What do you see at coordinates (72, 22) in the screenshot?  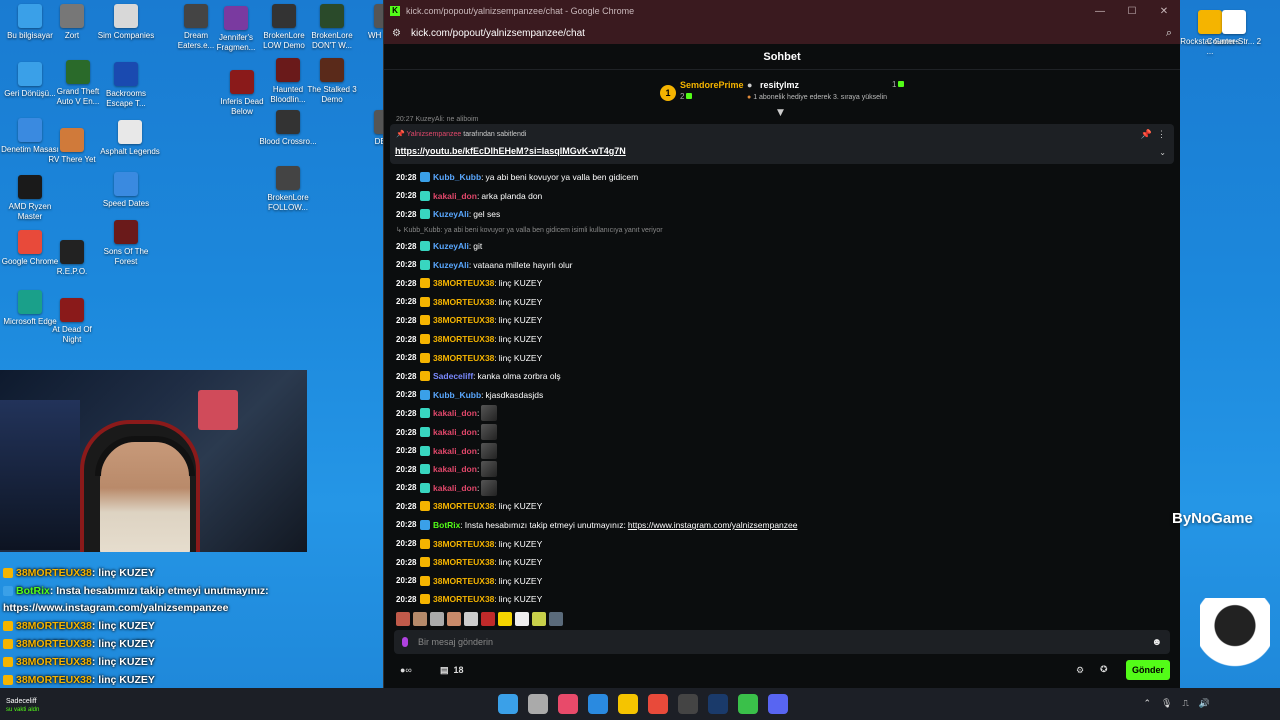 I see `desktop-icon: Zort` at bounding box center [72, 22].